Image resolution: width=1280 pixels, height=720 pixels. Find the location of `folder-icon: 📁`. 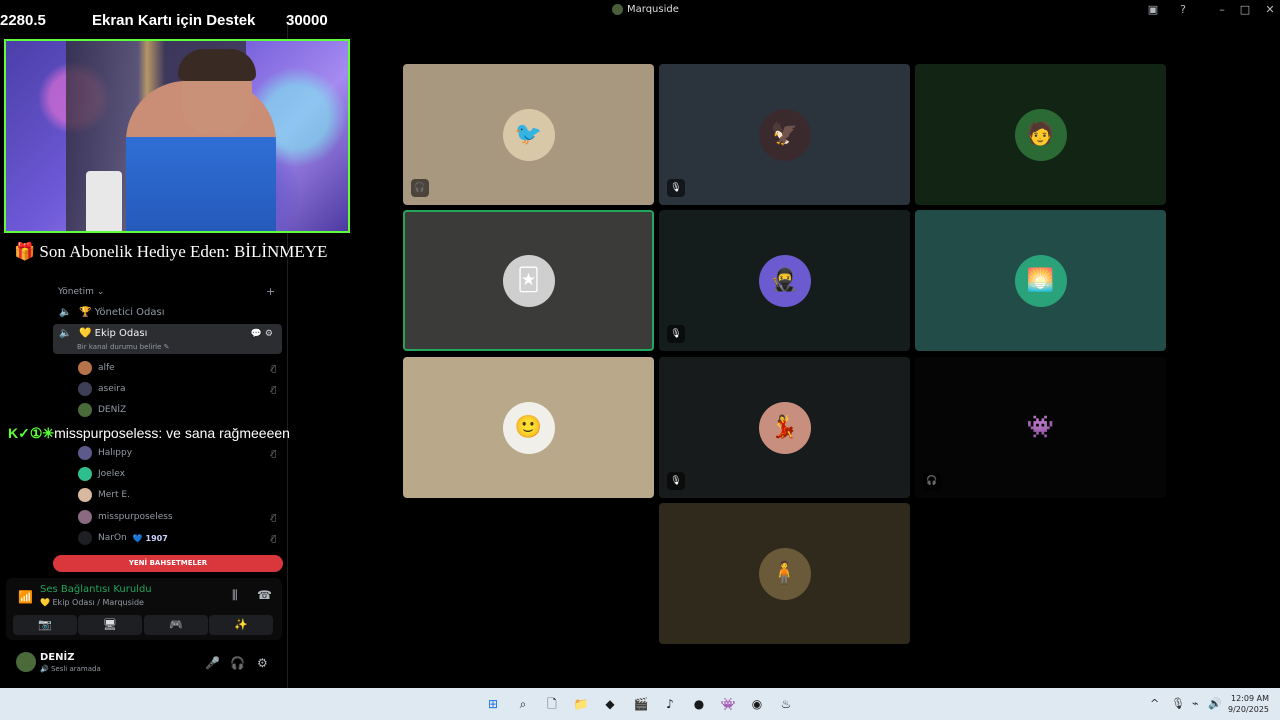

folder-icon: 📁 is located at coordinates (581, 704).